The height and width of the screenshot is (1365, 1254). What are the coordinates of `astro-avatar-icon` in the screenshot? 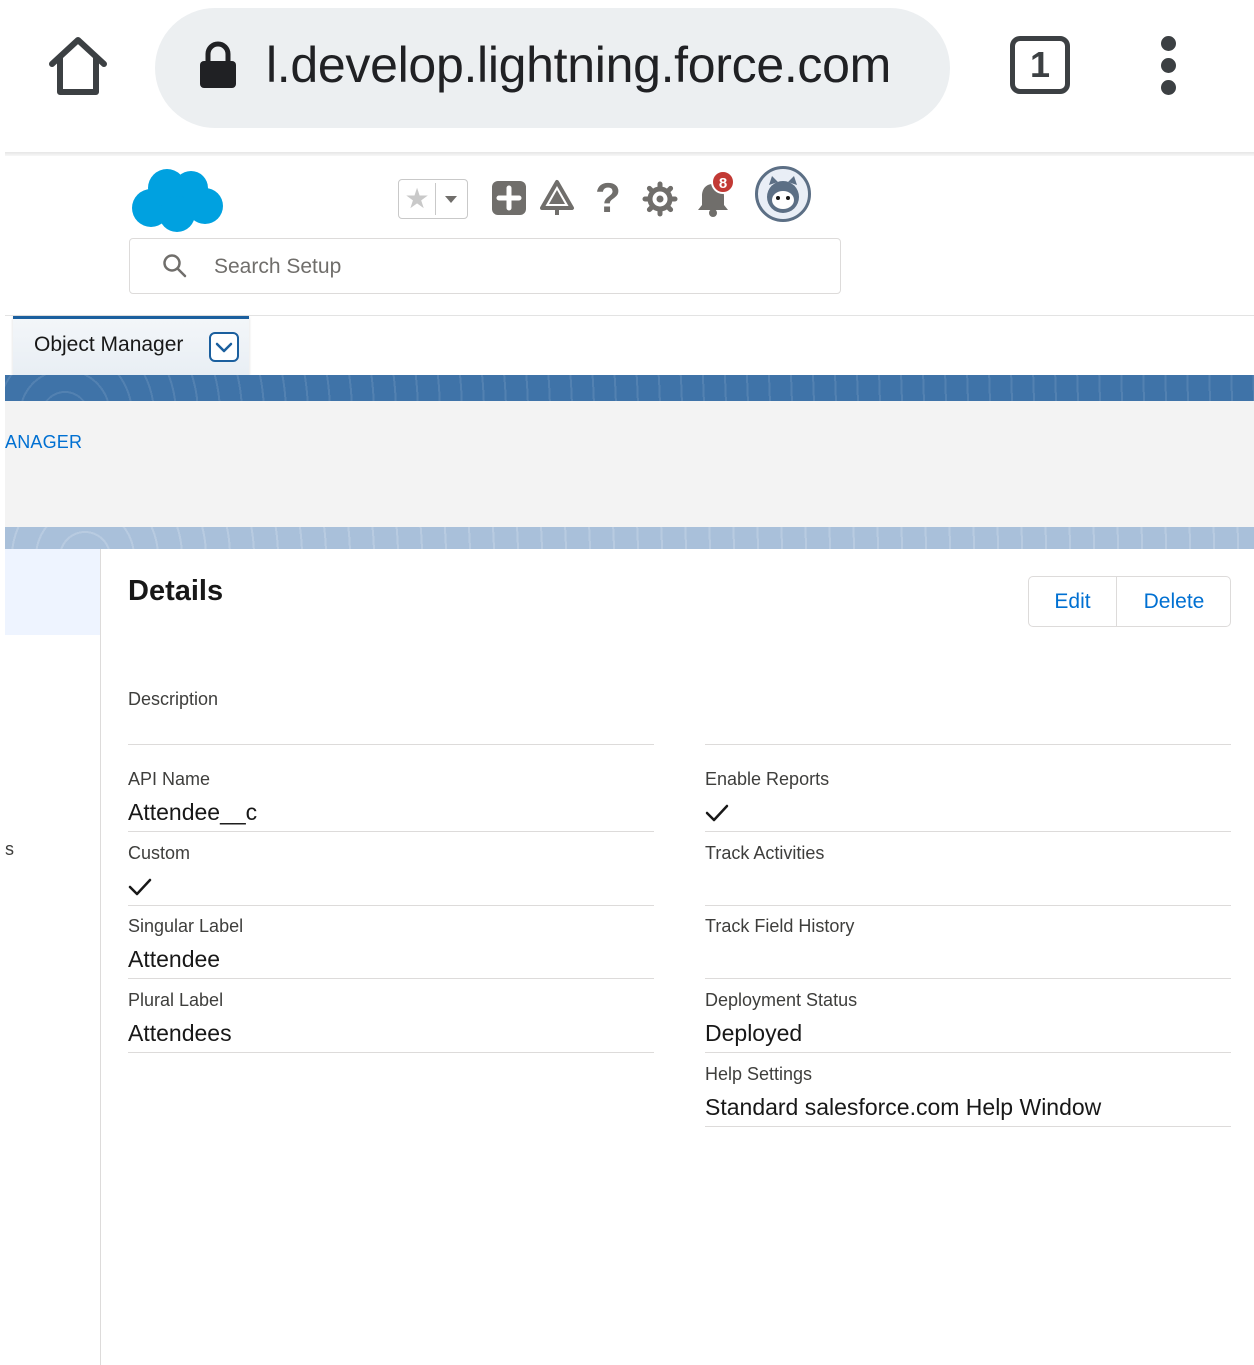 It's located at (783, 194).